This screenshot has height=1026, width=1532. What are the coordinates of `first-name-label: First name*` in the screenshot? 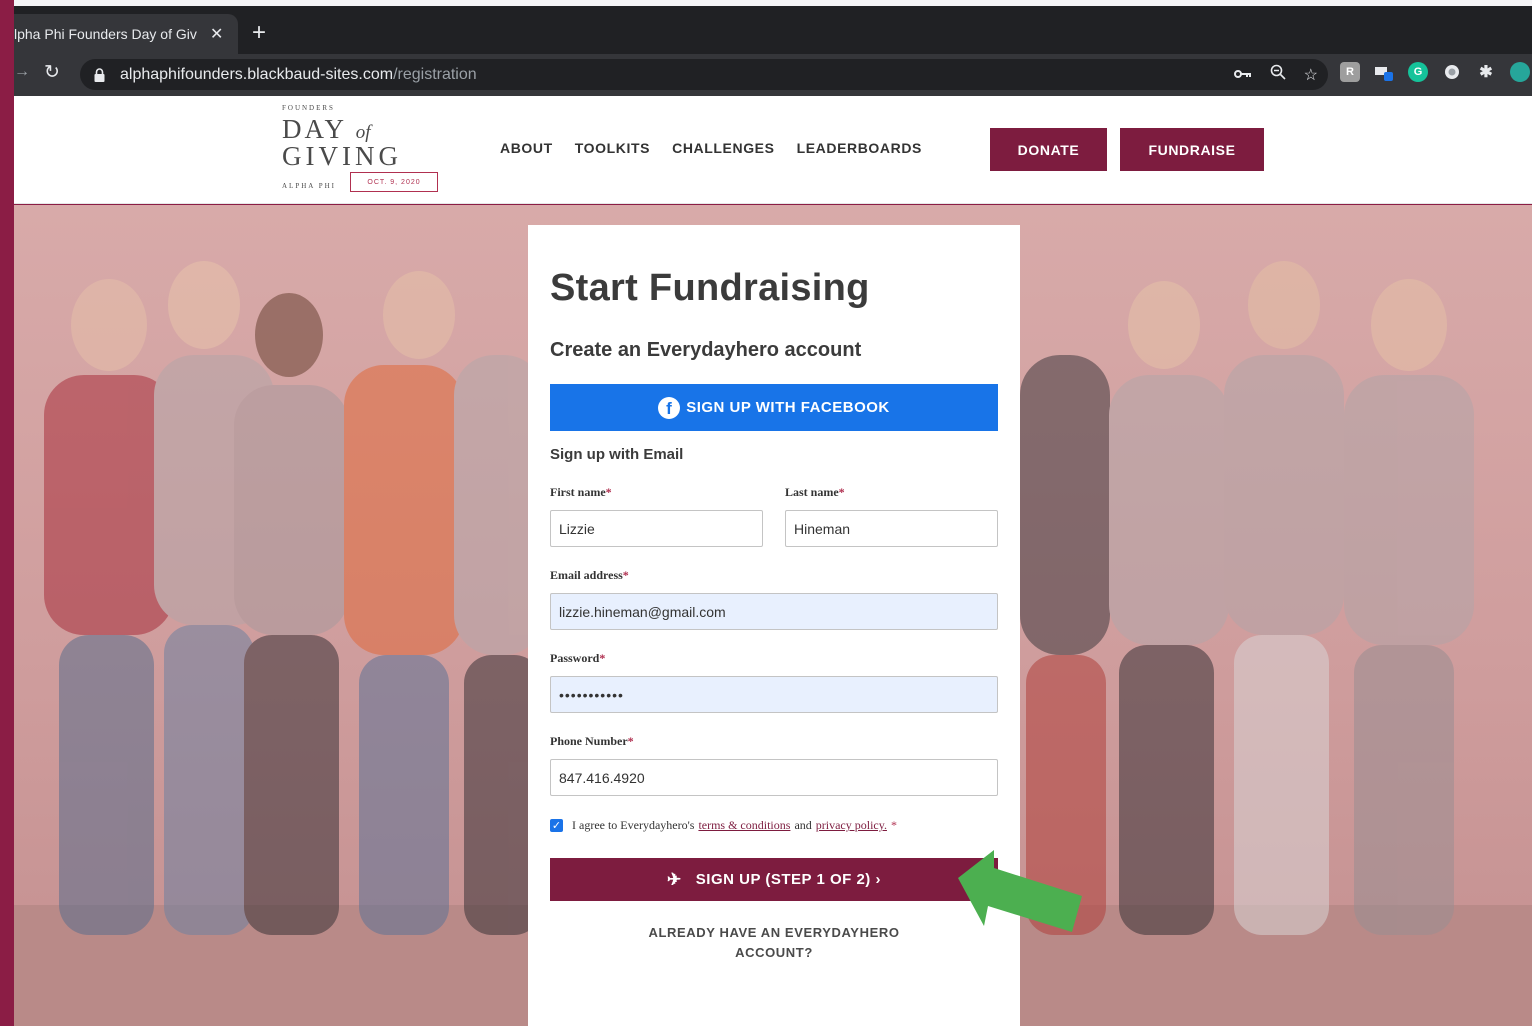 It's located at (581, 492).